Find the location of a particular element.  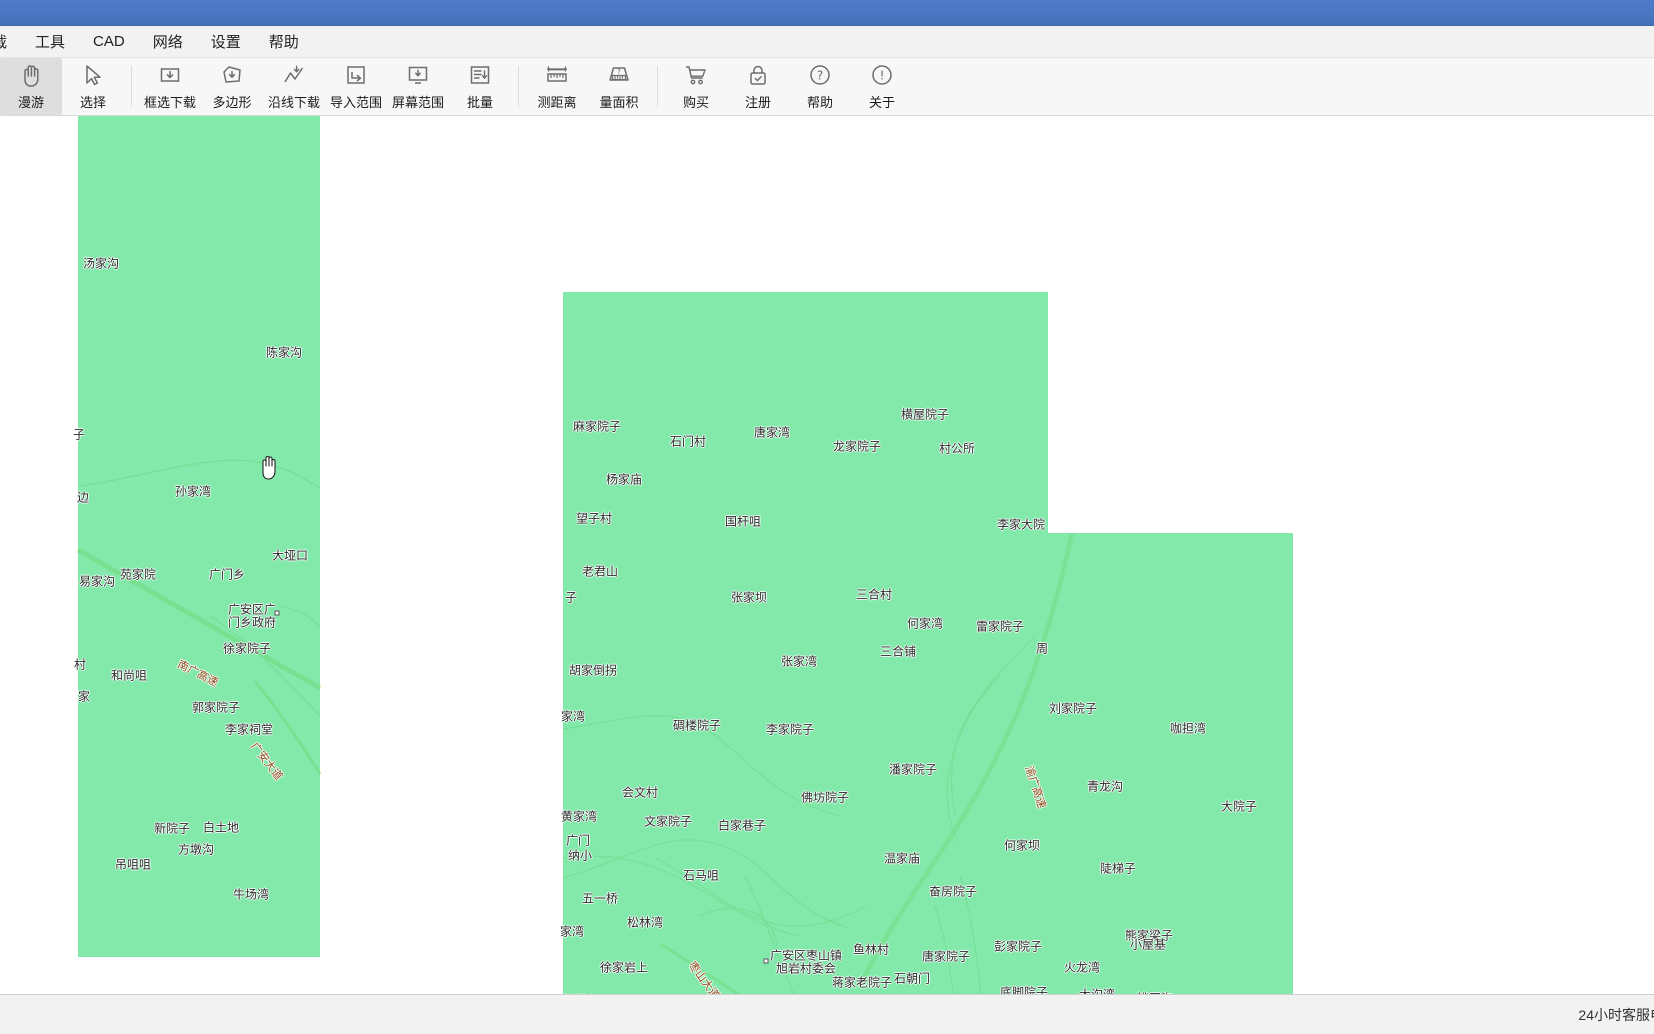

toolbar-button-label: 购买 is located at coordinates (695, 102).